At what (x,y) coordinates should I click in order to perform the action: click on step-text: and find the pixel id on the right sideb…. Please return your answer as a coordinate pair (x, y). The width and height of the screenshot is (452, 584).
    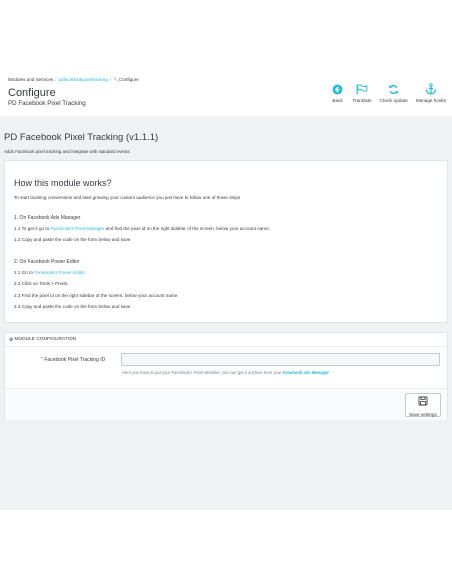
    Looking at the image, I should click on (187, 228).